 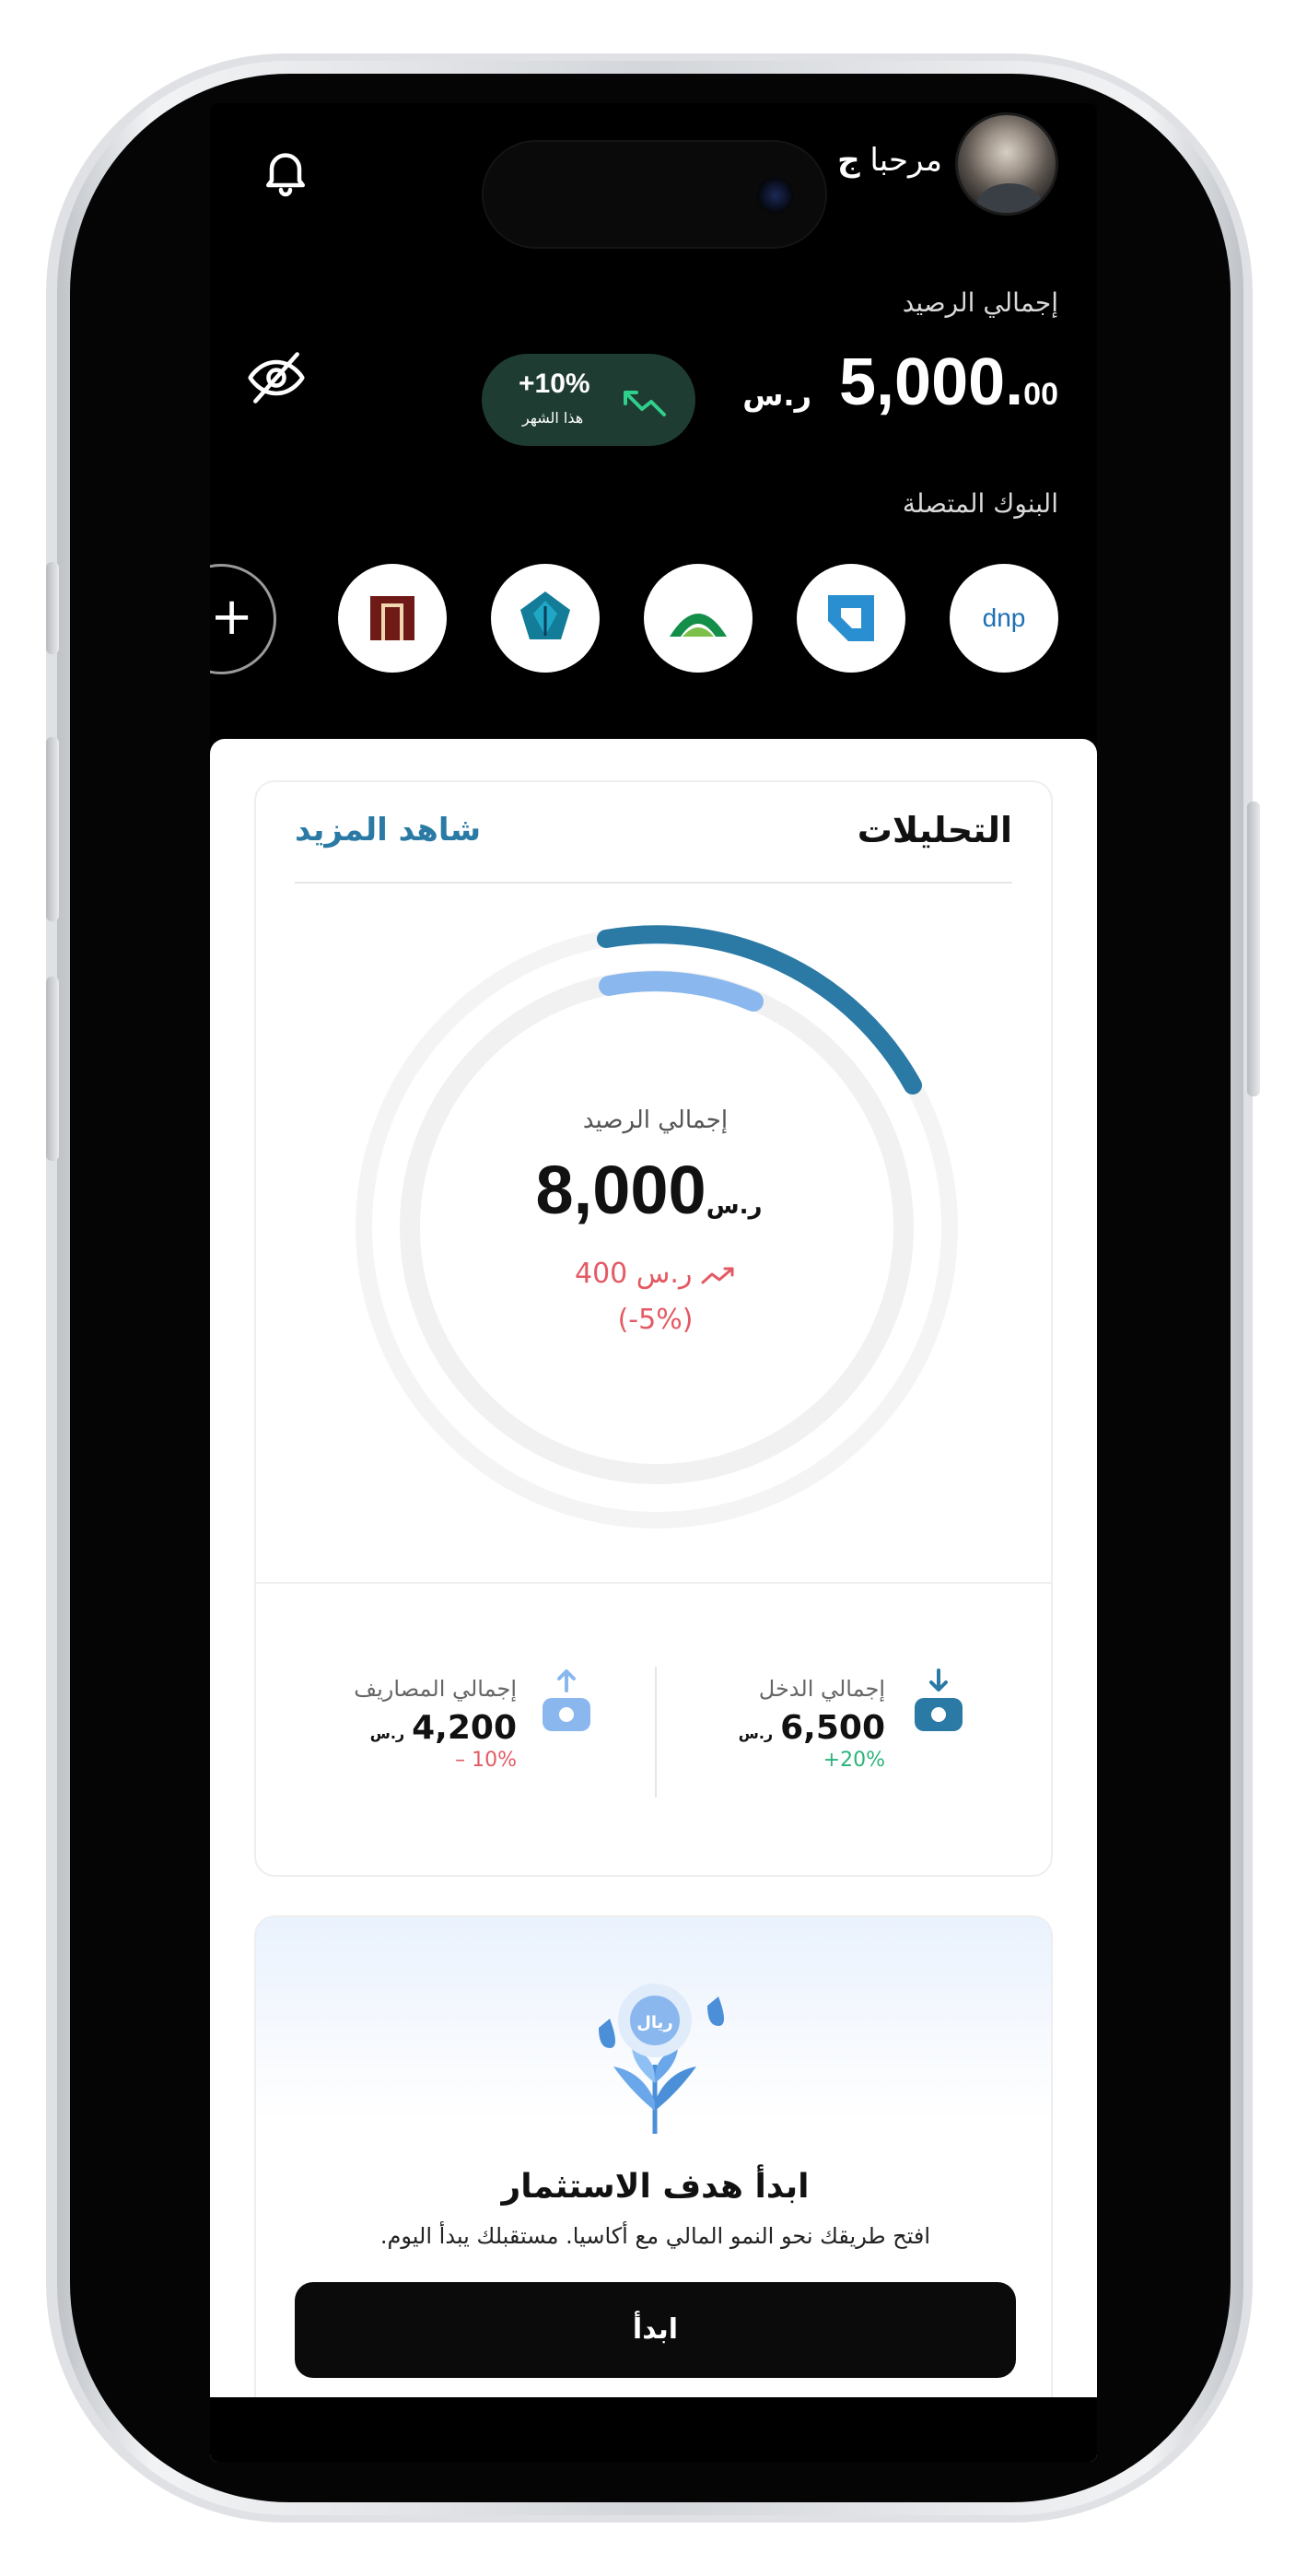 I want to click on front-camera, so click(x=775, y=195).